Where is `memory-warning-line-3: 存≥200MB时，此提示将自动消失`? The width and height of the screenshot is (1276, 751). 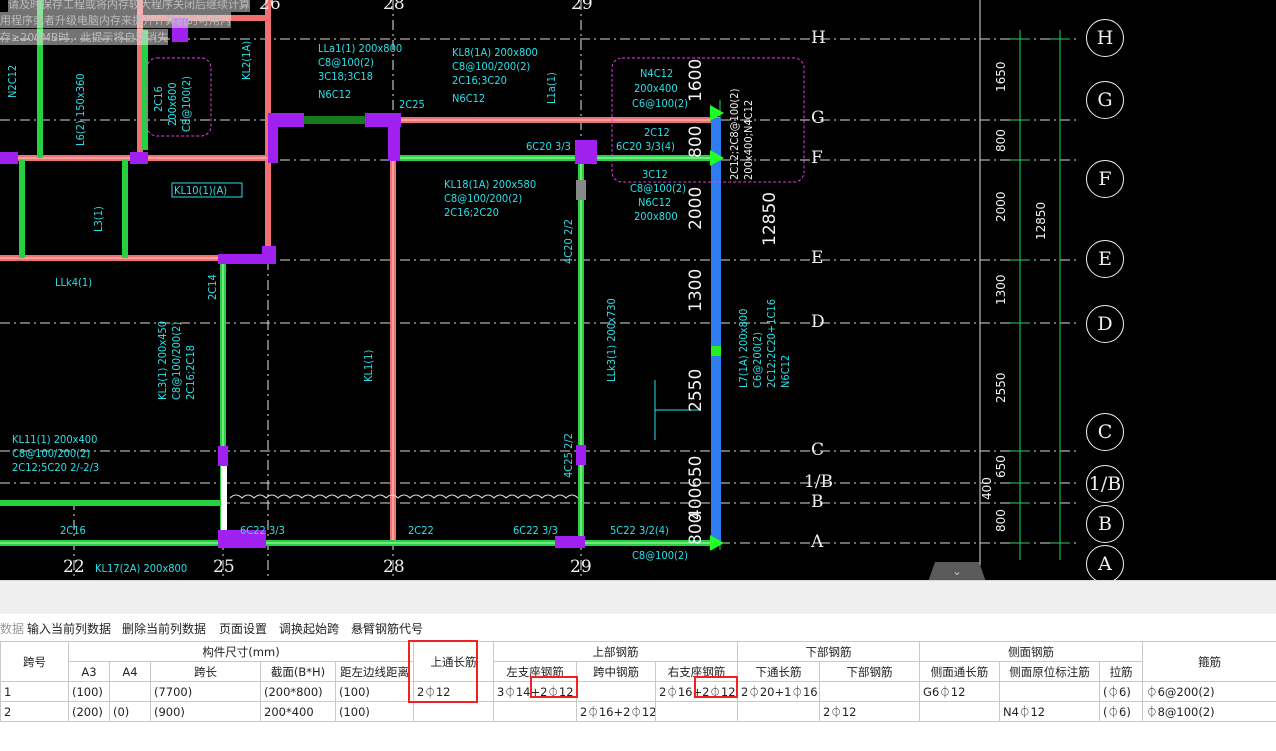 memory-warning-line-3: 存≥200MB时，此提示将自动消失 is located at coordinates (84, 37).